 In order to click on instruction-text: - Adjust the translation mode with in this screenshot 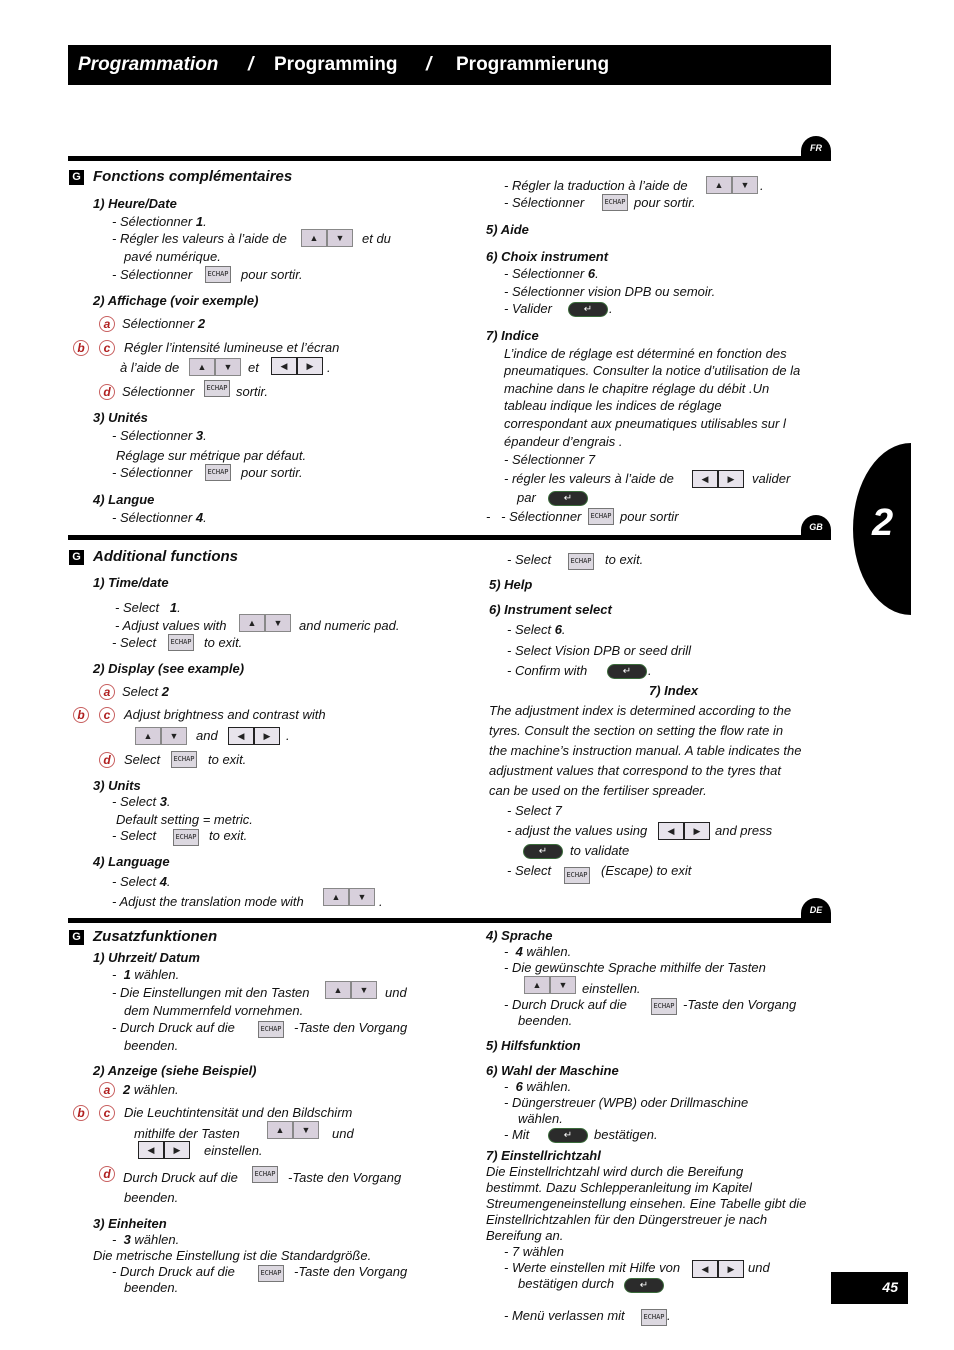, I will do `click(208, 901)`.